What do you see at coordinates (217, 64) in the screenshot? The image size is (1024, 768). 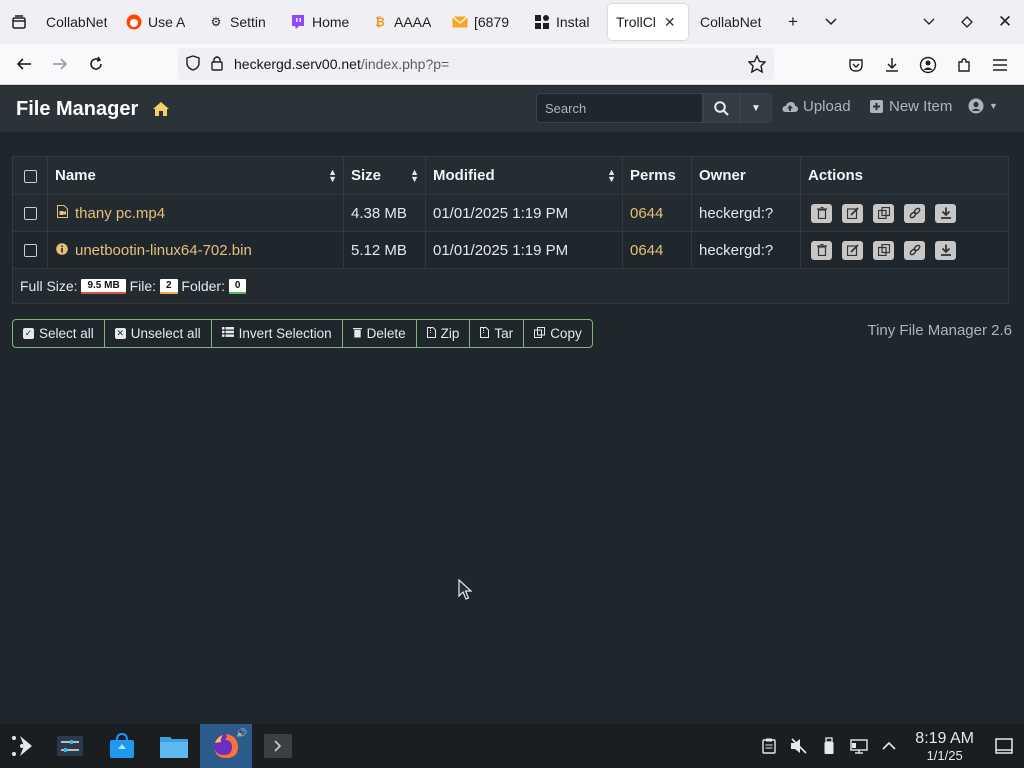 I see `lock-icon` at bounding box center [217, 64].